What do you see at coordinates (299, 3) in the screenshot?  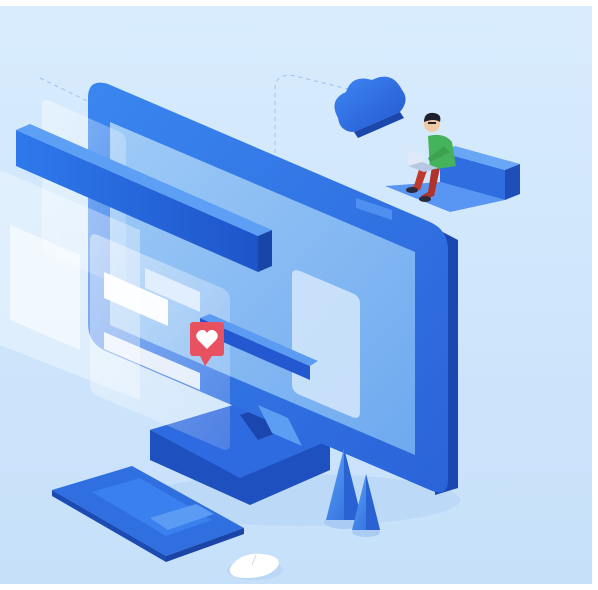 I see `top-border` at bounding box center [299, 3].